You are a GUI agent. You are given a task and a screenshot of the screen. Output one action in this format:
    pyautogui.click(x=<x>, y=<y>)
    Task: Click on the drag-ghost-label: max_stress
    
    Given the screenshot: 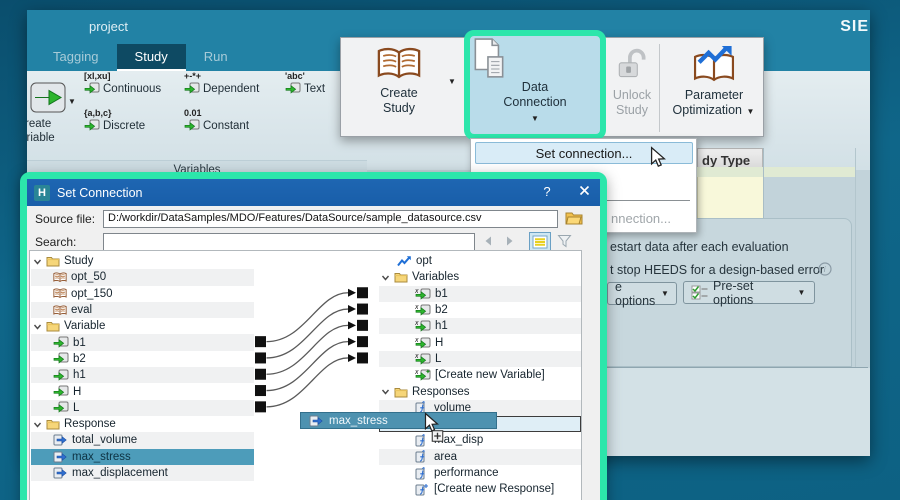 What is the action you would take?
    pyautogui.click(x=358, y=420)
    